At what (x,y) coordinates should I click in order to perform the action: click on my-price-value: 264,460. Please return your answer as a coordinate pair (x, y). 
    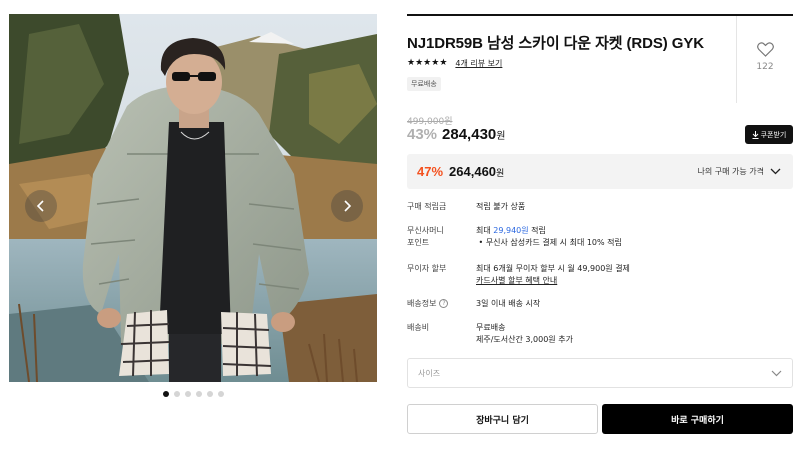
    Looking at the image, I should click on (473, 171).